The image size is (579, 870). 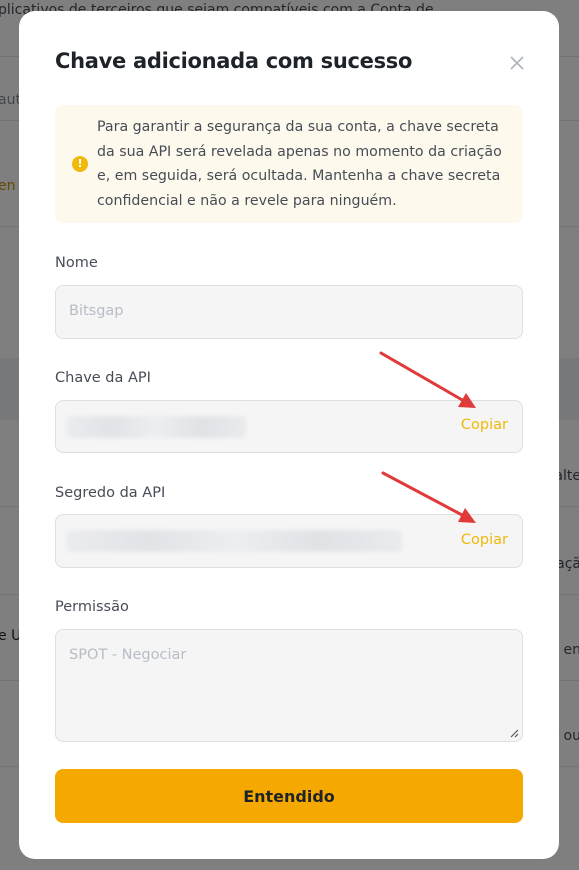 What do you see at coordinates (517, 63) in the screenshot?
I see `close-icon` at bounding box center [517, 63].